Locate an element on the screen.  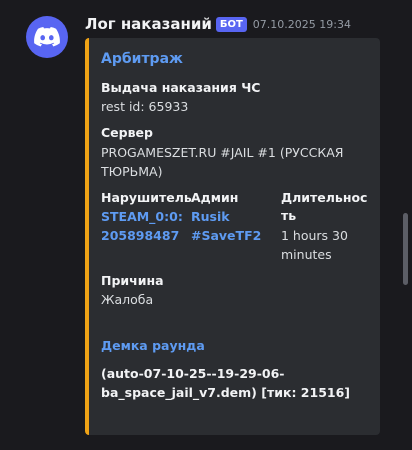
scrollbar-thumb is located at coordinates (405, 249).